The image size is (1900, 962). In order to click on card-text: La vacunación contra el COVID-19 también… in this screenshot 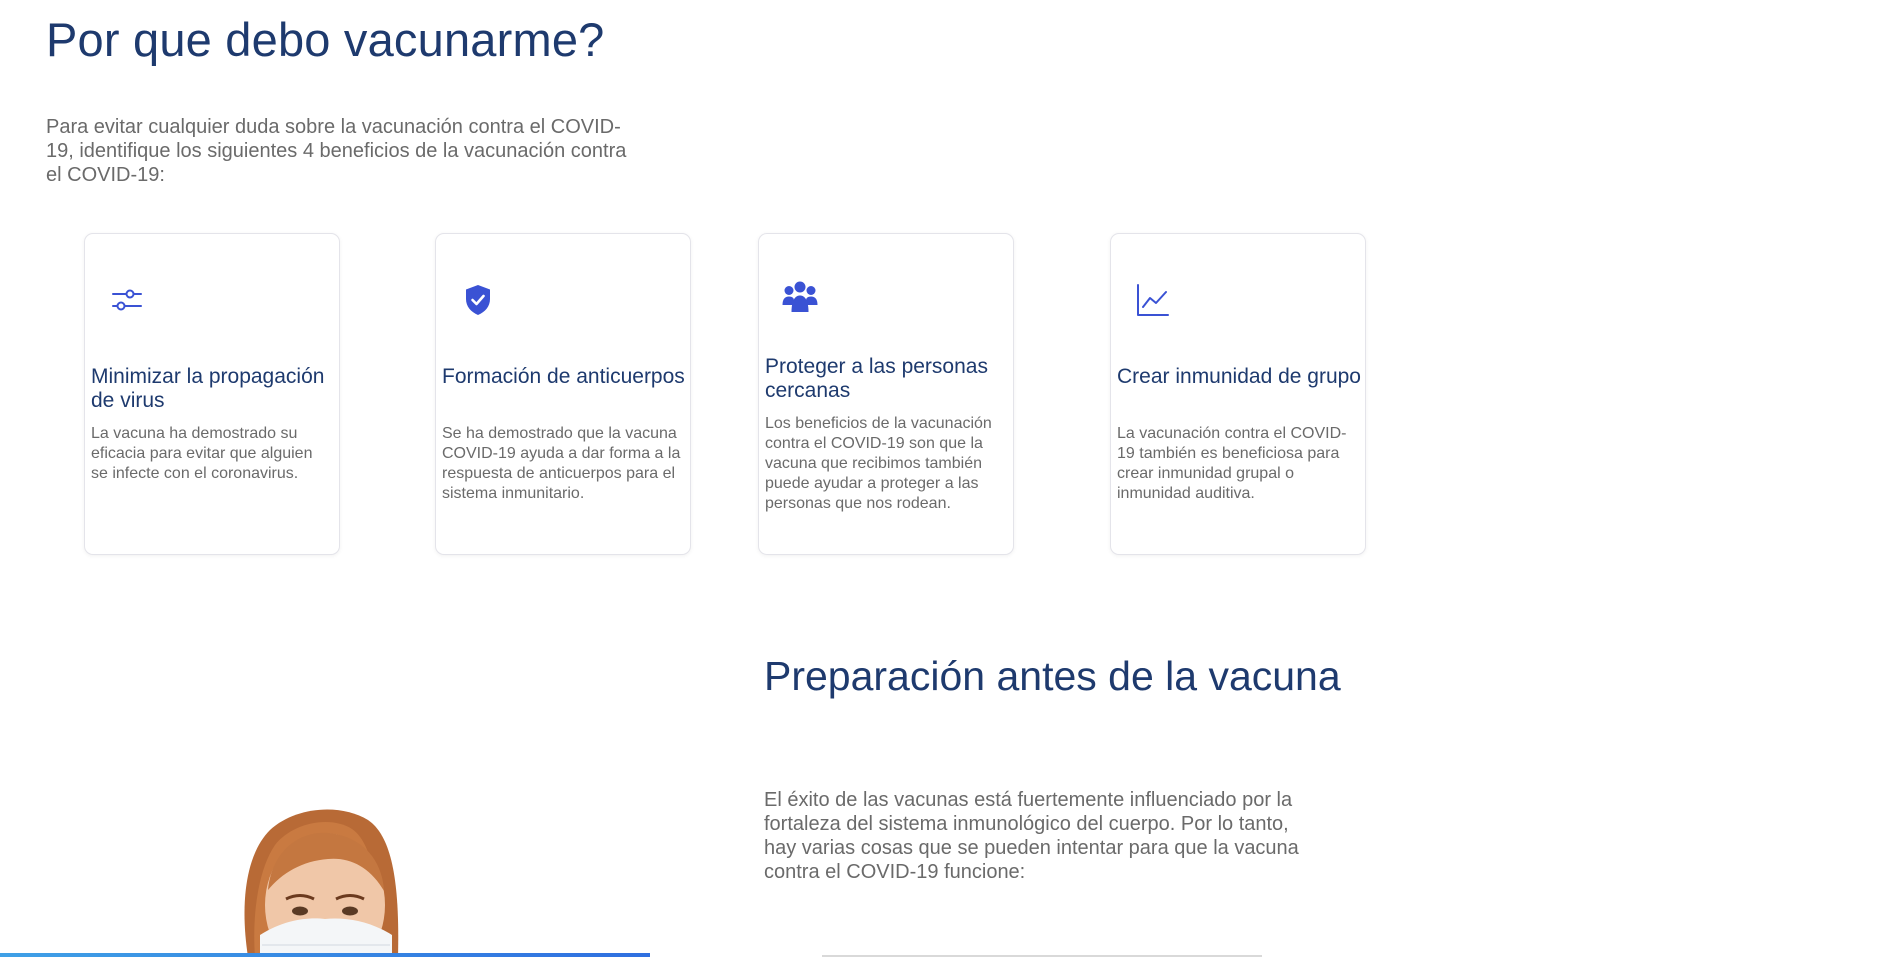, I will do `click(1232, 463)`.